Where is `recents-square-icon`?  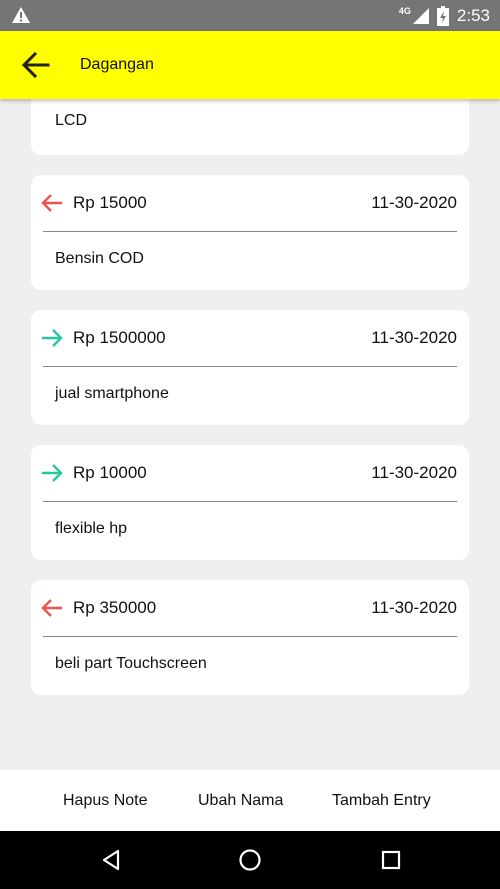
recents-square-icon is located at coordinates (391, 860).